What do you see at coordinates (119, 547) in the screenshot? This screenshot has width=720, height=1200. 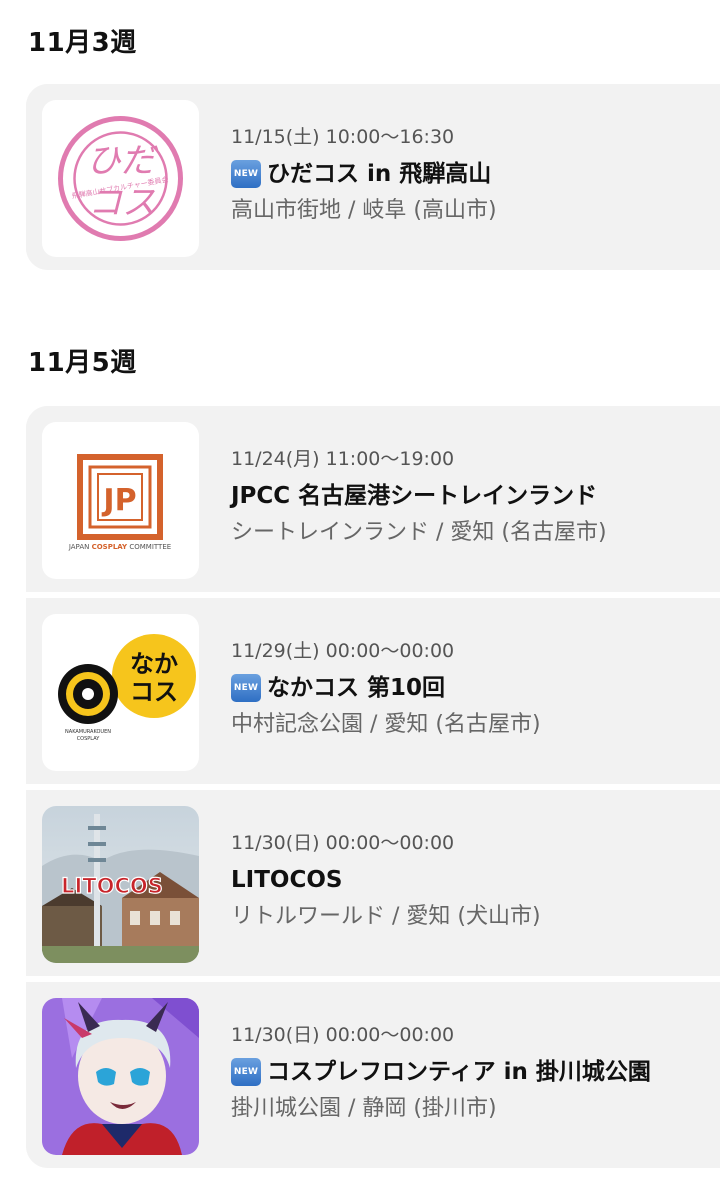 I see `jpcc-logo-caption: JAPAN COSPLAY COMMITTEE` at bounding box center [119, 547].